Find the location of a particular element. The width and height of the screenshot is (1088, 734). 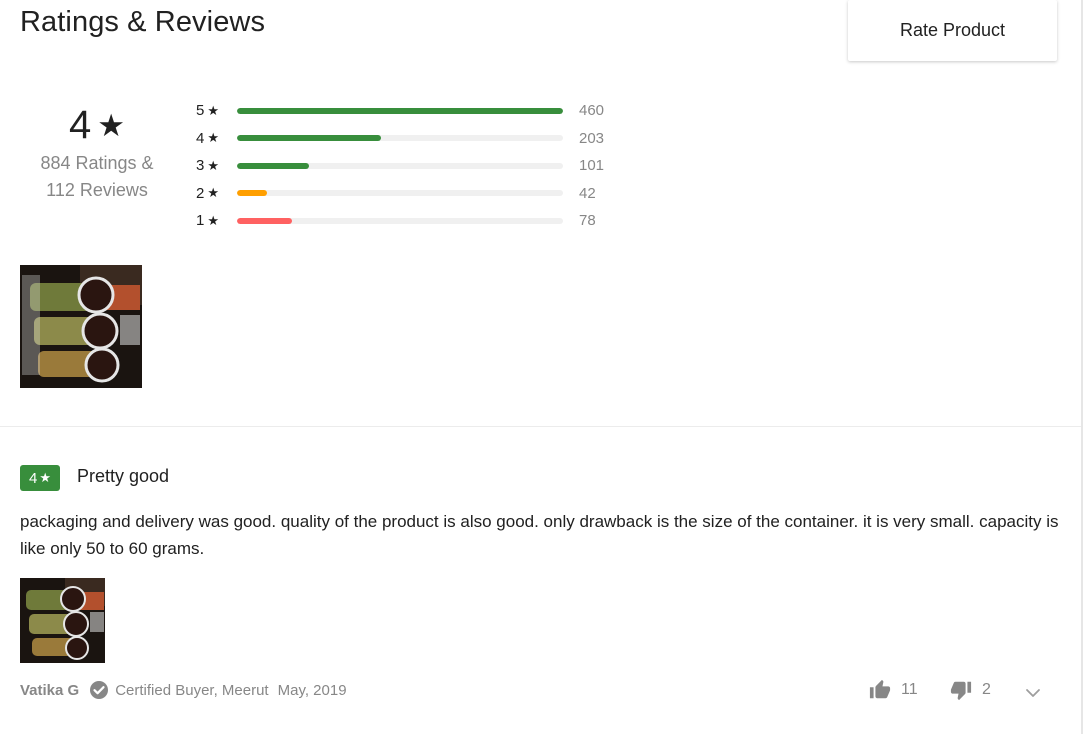

review-rating-badge: 4 ★ is located at coordinates (40, 478).